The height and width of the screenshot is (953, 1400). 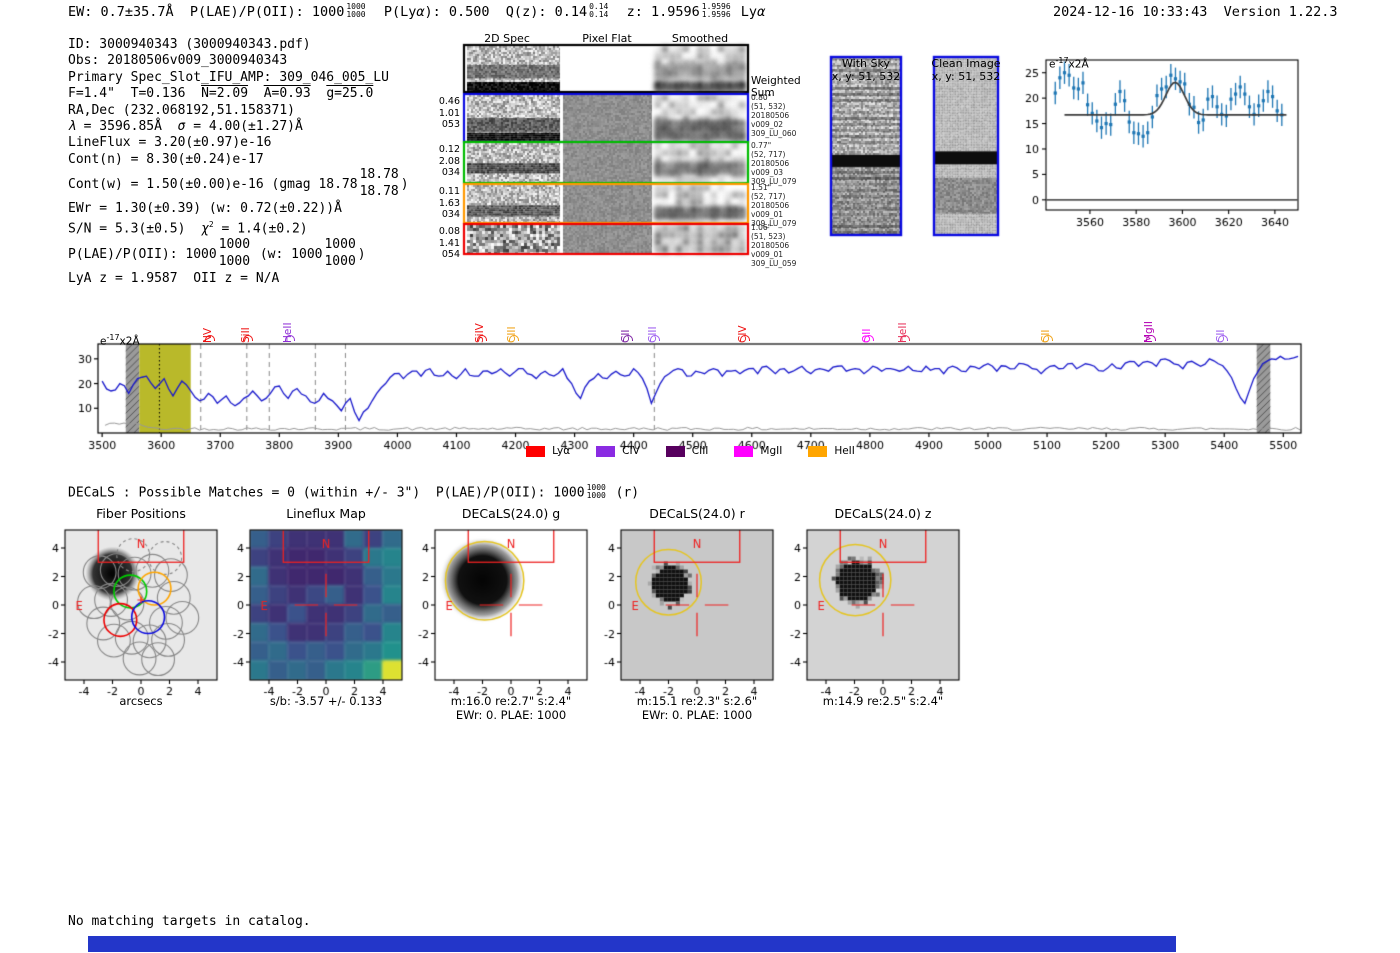 What do you see at coordinates (170, 143) in the screenshot?
I see `info-line-6: LineFlux = 3.20(±0.97)e-16` at bounding box center [170, 143].